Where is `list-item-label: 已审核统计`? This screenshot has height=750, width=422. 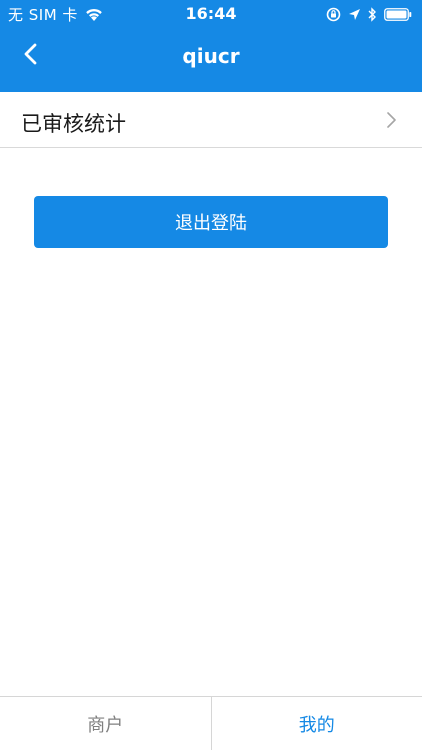
list-item-label: 已审核统计 is located at coordinates (73, 124).